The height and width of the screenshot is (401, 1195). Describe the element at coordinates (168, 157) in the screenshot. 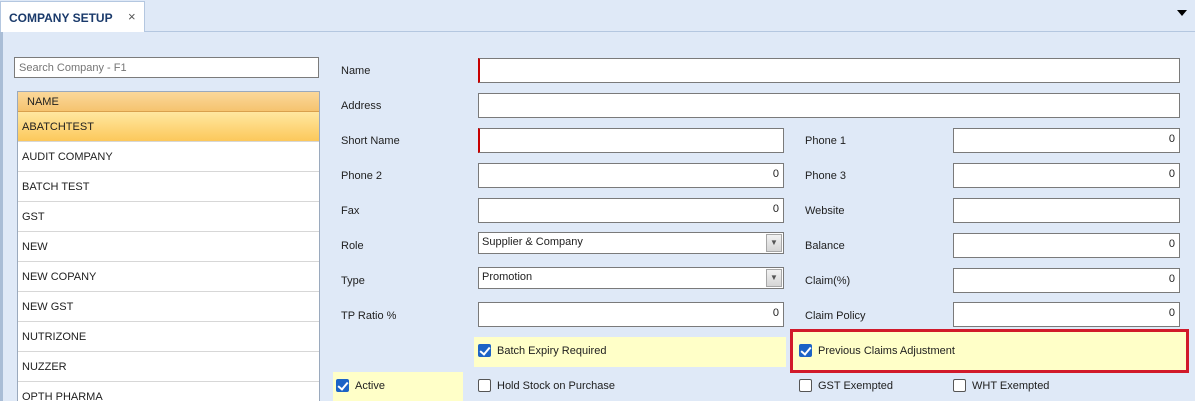

I see `list-item: AUDIT COMPANY` at that location.